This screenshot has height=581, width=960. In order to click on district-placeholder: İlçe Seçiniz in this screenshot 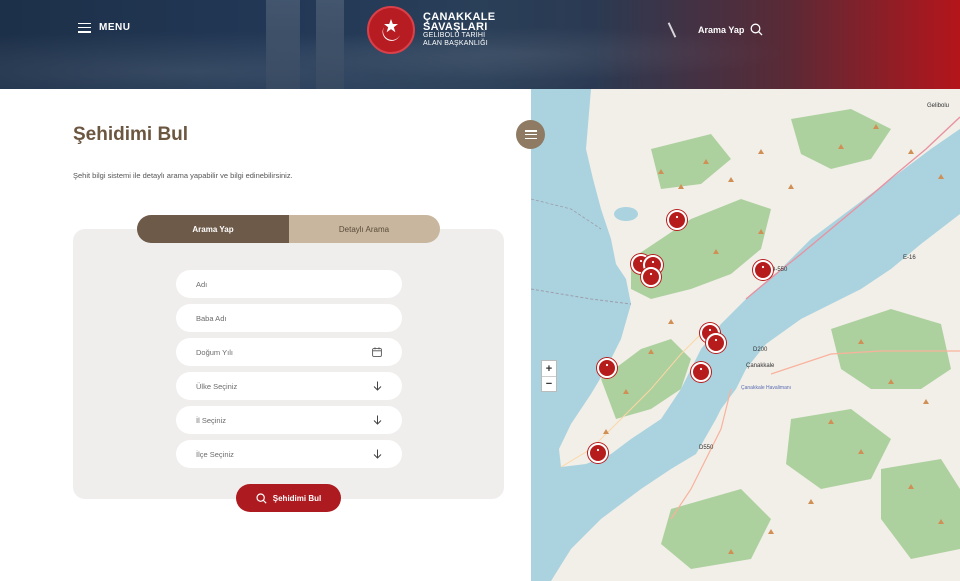, I will do `click(215, 454)`.